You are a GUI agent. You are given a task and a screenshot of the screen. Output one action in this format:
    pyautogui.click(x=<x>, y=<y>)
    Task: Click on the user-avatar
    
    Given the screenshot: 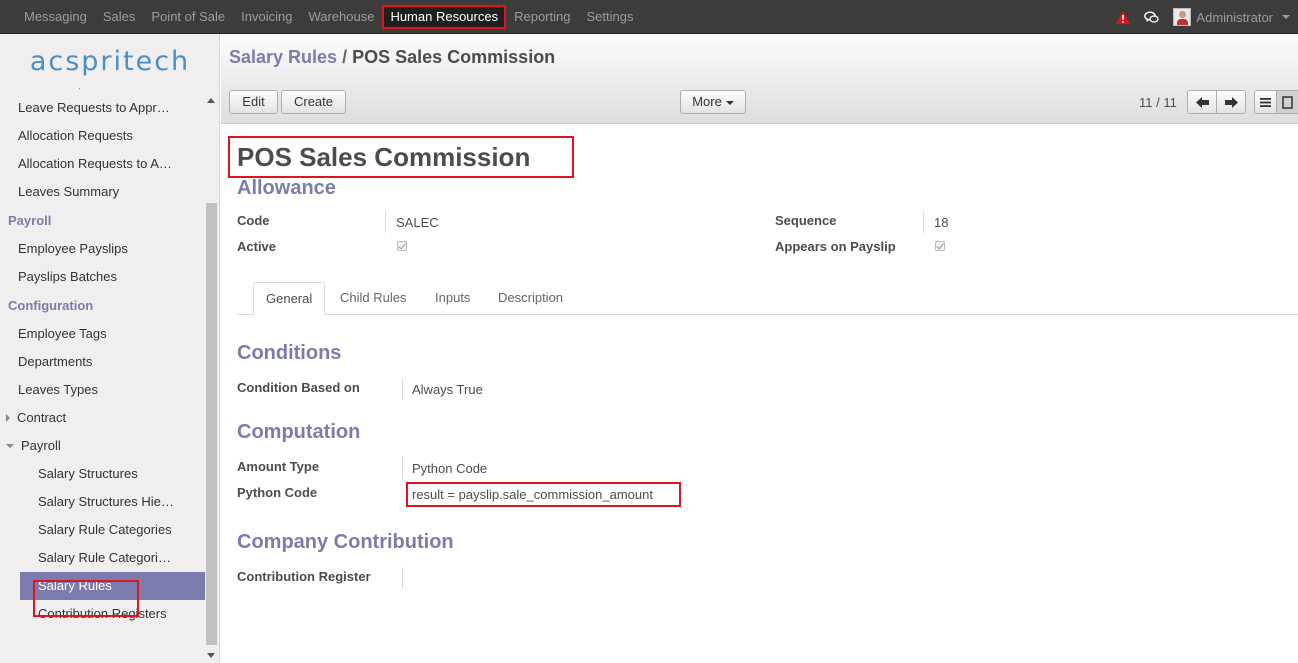 What is the action you would take?
    pyautogui.click(x=1182, y=17)
    